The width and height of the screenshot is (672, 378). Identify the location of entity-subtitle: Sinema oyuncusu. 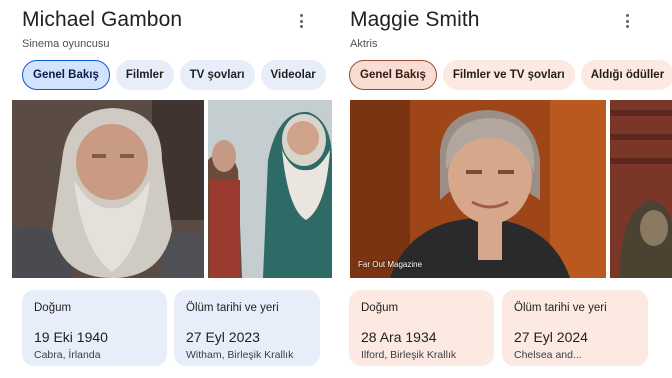
(66, 44).